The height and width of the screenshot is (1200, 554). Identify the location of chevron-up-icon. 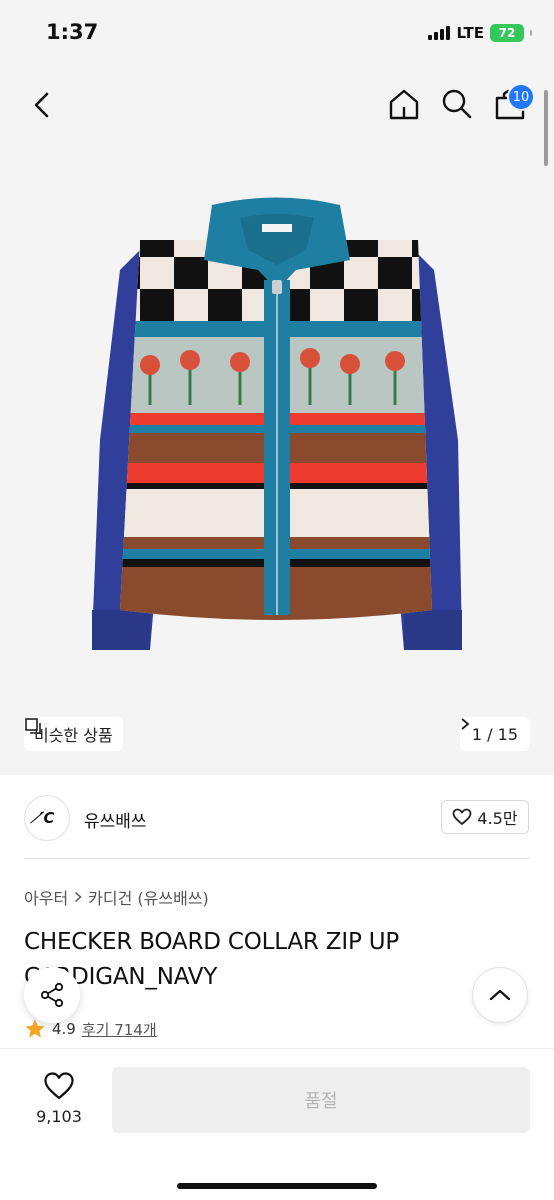
(500, 995).